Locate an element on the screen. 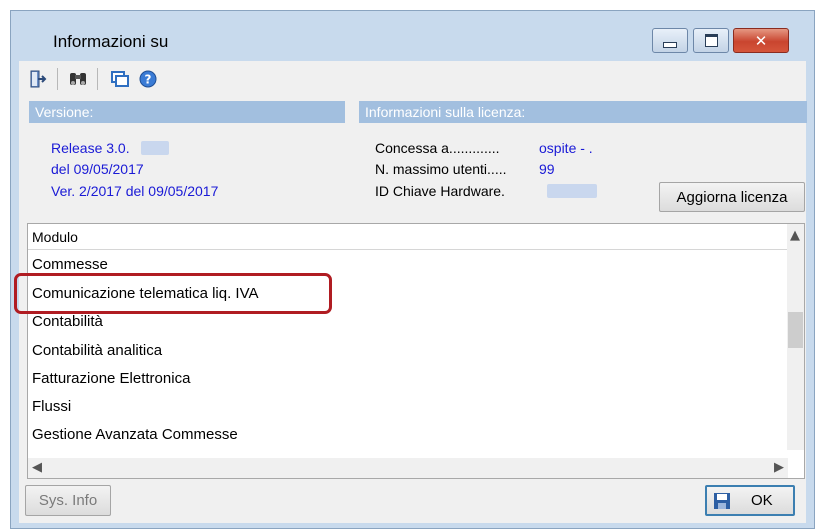 This screenshot has width=817, height=531. binoculars-icon is located at coordinates (78, 79).